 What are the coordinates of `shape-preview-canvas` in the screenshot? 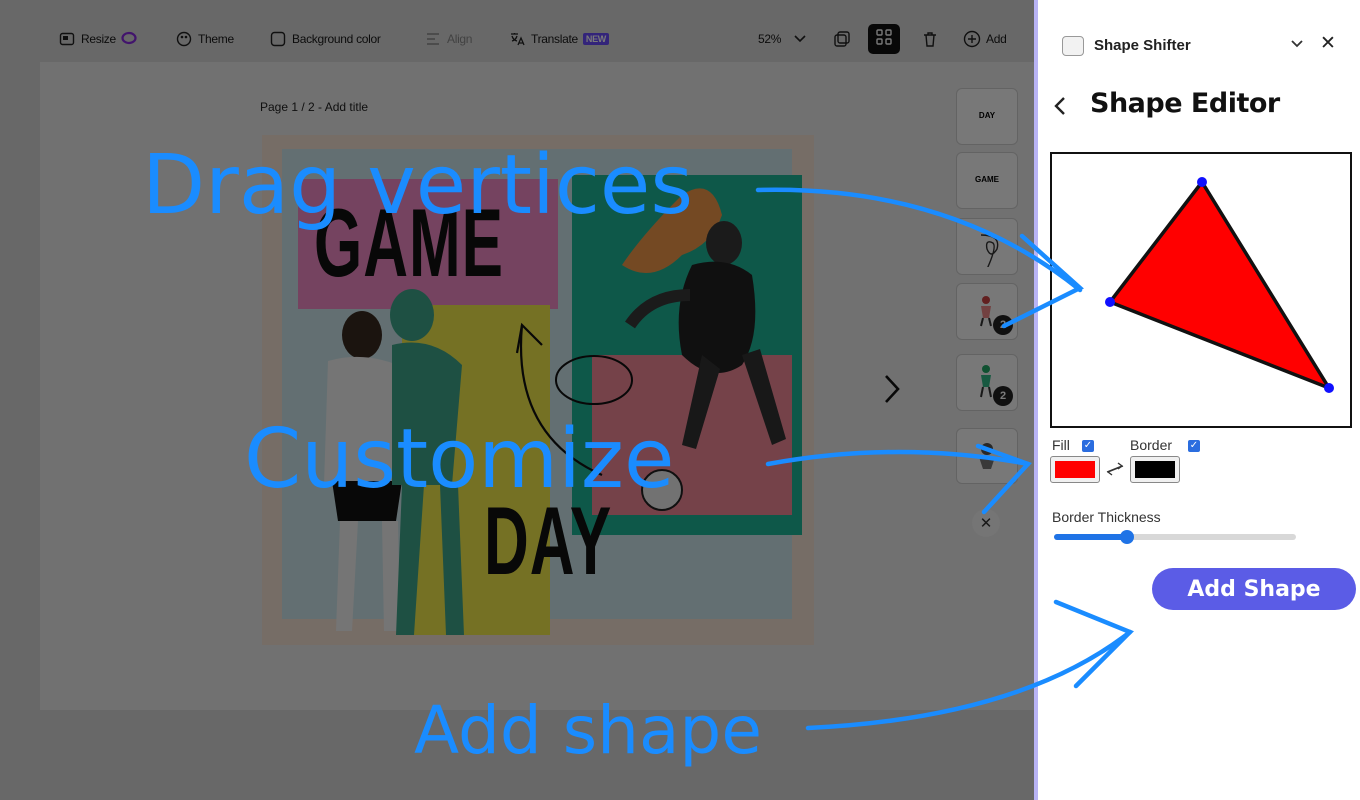 It's located at (1201, 290).